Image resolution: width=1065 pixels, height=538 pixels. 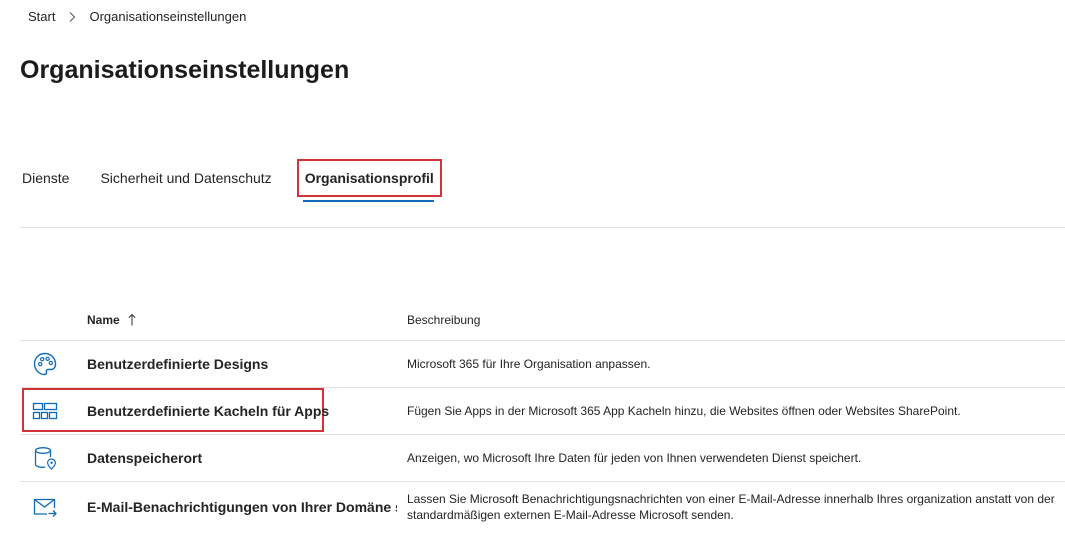 I want to click on database-location-icon, so click(x=45, y=458).